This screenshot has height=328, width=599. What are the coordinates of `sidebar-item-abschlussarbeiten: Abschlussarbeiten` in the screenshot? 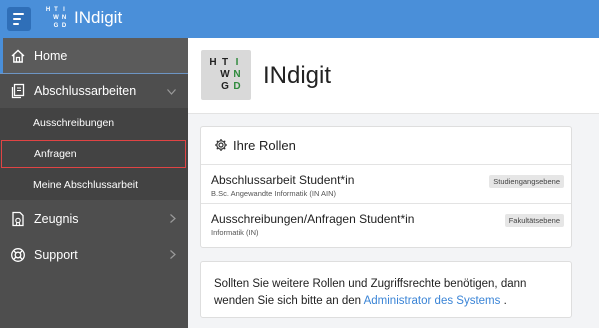 It's located at (94, 91).